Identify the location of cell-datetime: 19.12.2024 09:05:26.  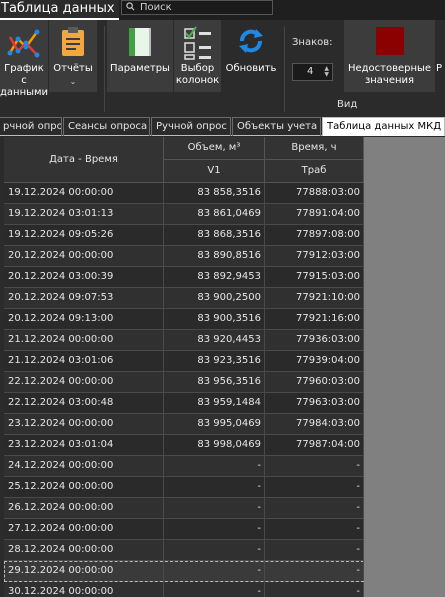
(84, 235).